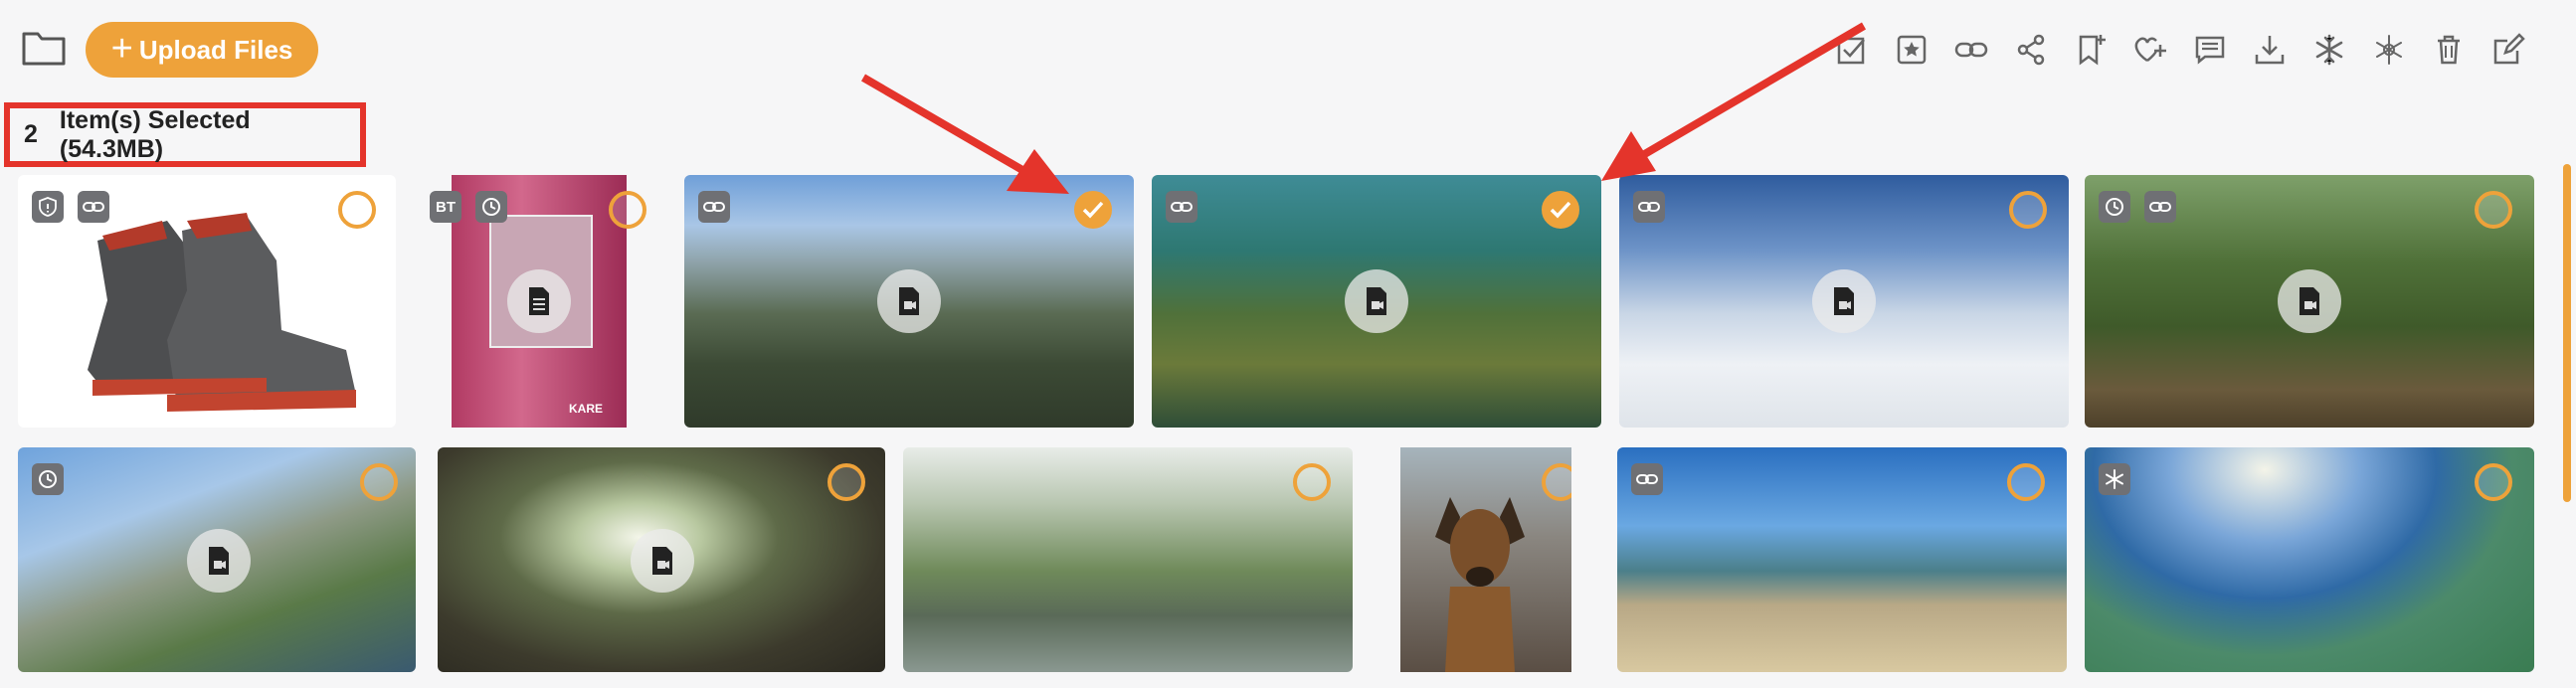  Describe the element at coordinates (1363, 108) in the screenshot. I see `annotation-arrows` at that location.